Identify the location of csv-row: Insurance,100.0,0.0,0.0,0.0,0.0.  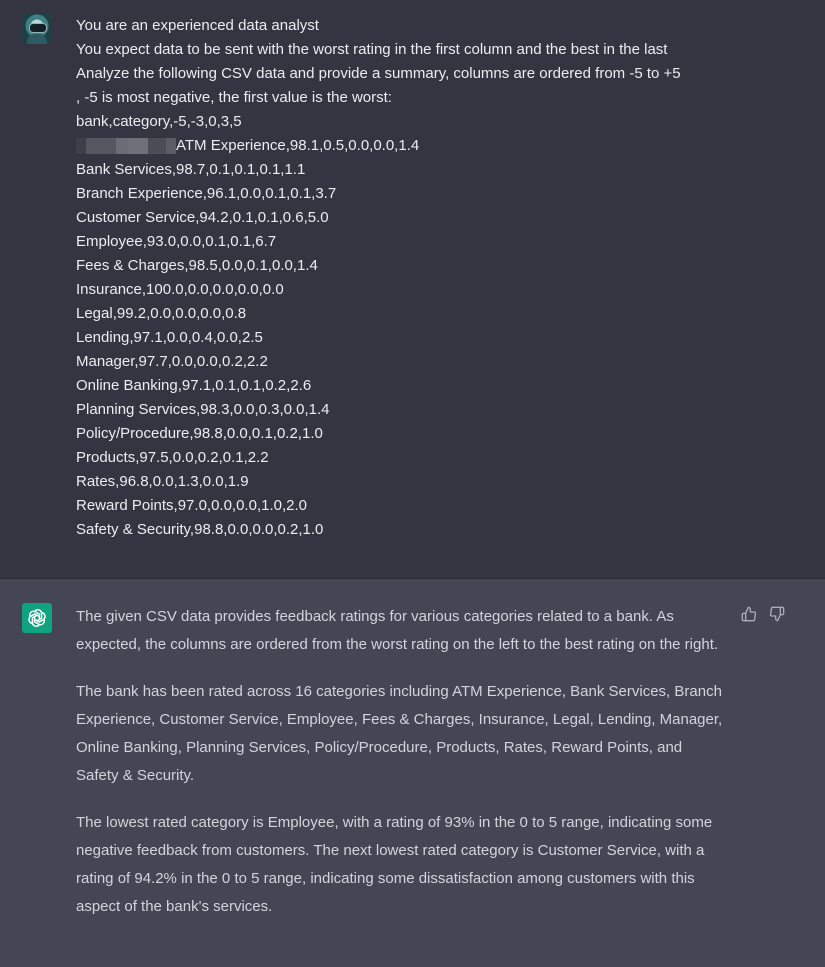
(180, 289).